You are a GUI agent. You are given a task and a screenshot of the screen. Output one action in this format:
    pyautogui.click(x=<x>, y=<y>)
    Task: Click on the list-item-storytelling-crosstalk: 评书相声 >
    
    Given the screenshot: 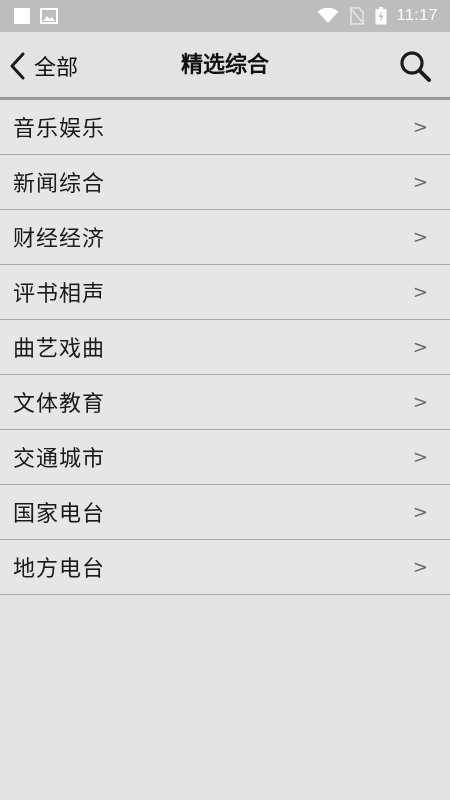 What is the action you would take?
    pyautogui.click(x=225, y=292)
    